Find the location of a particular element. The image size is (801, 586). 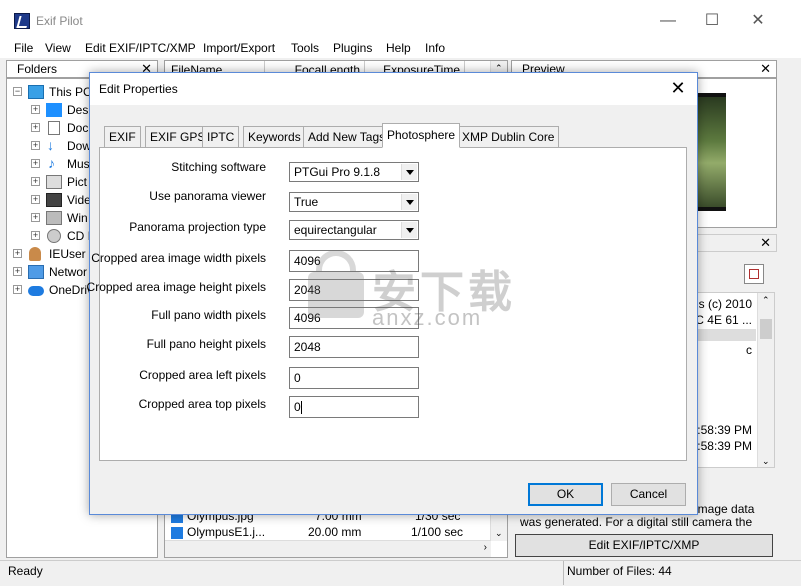

tree-item-label: Networ is located at coordinates (68, 272).